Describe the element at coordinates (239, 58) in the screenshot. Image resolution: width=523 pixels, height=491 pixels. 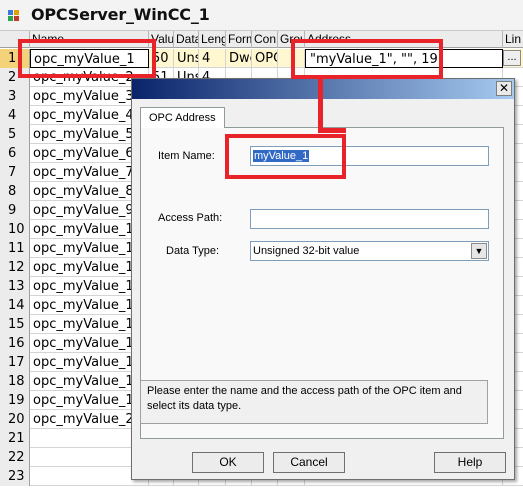
I see `cell-format: Dwc` at that location.